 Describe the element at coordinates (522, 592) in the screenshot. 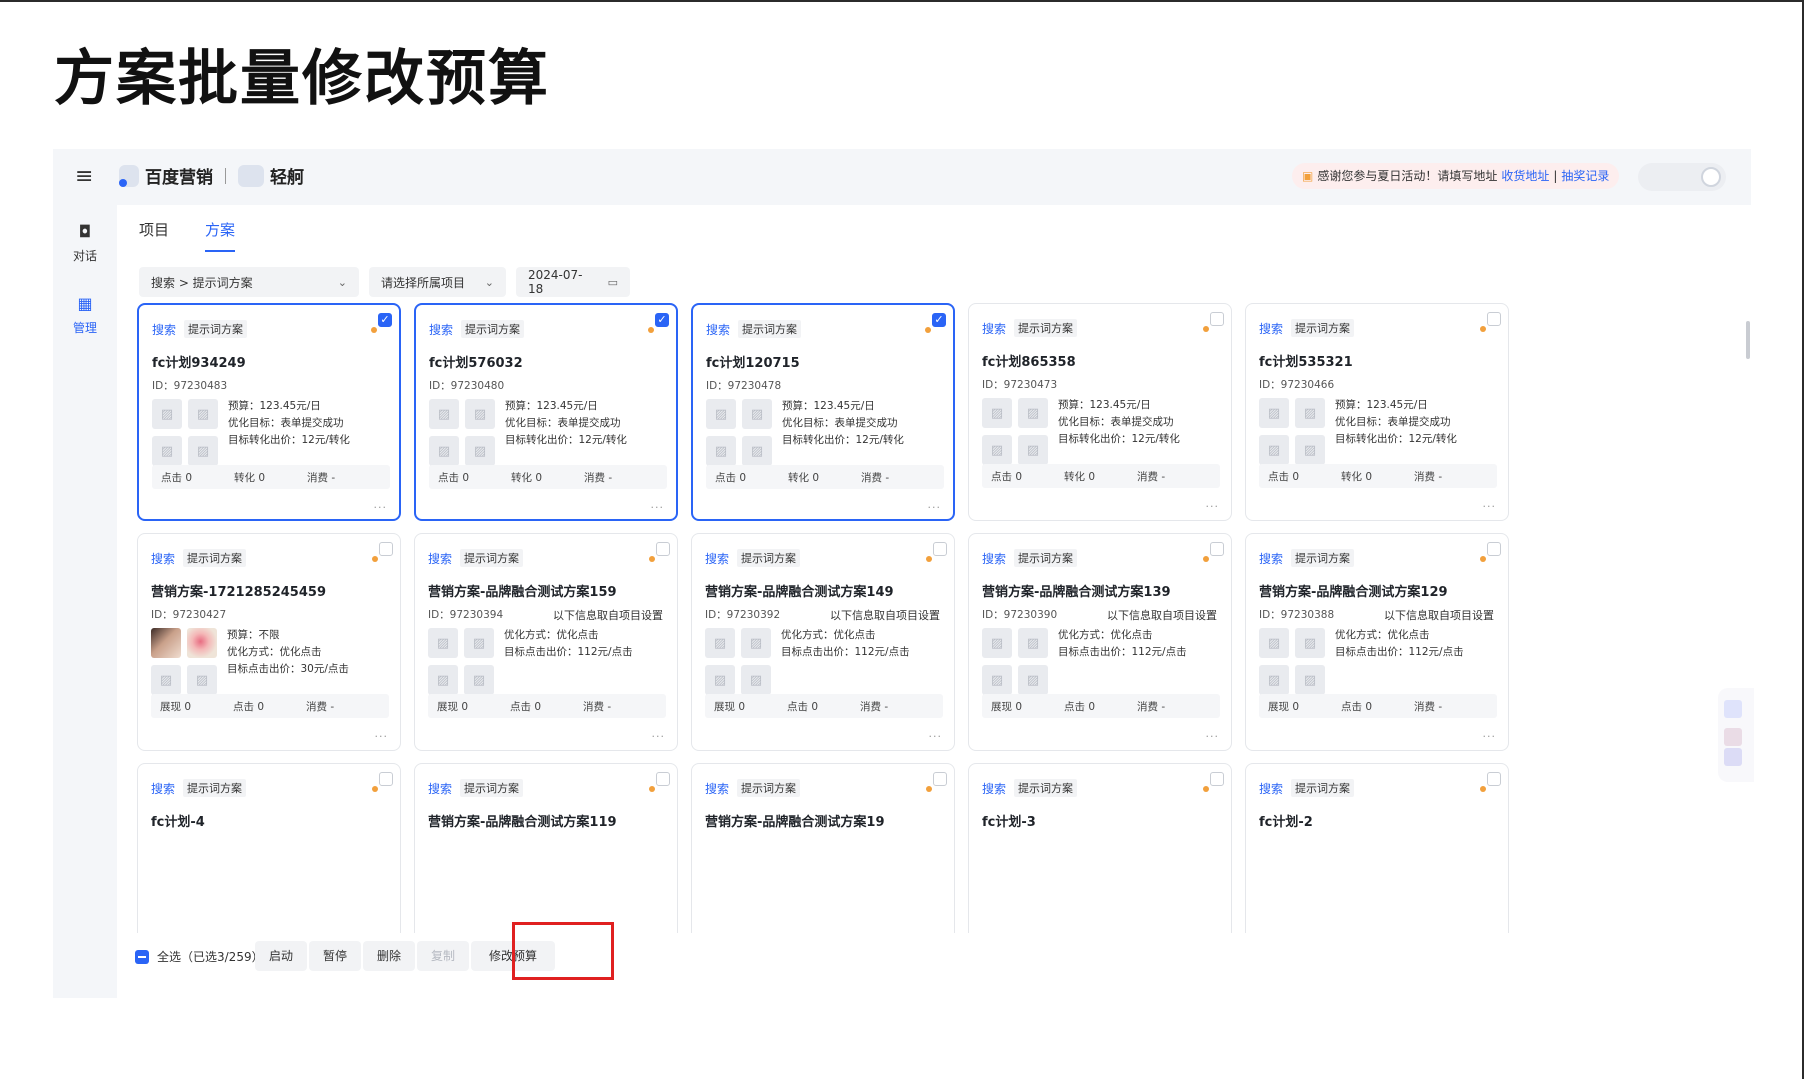

I see `scheme-name: 营销方案-品牌融合测试方案159` at that location.